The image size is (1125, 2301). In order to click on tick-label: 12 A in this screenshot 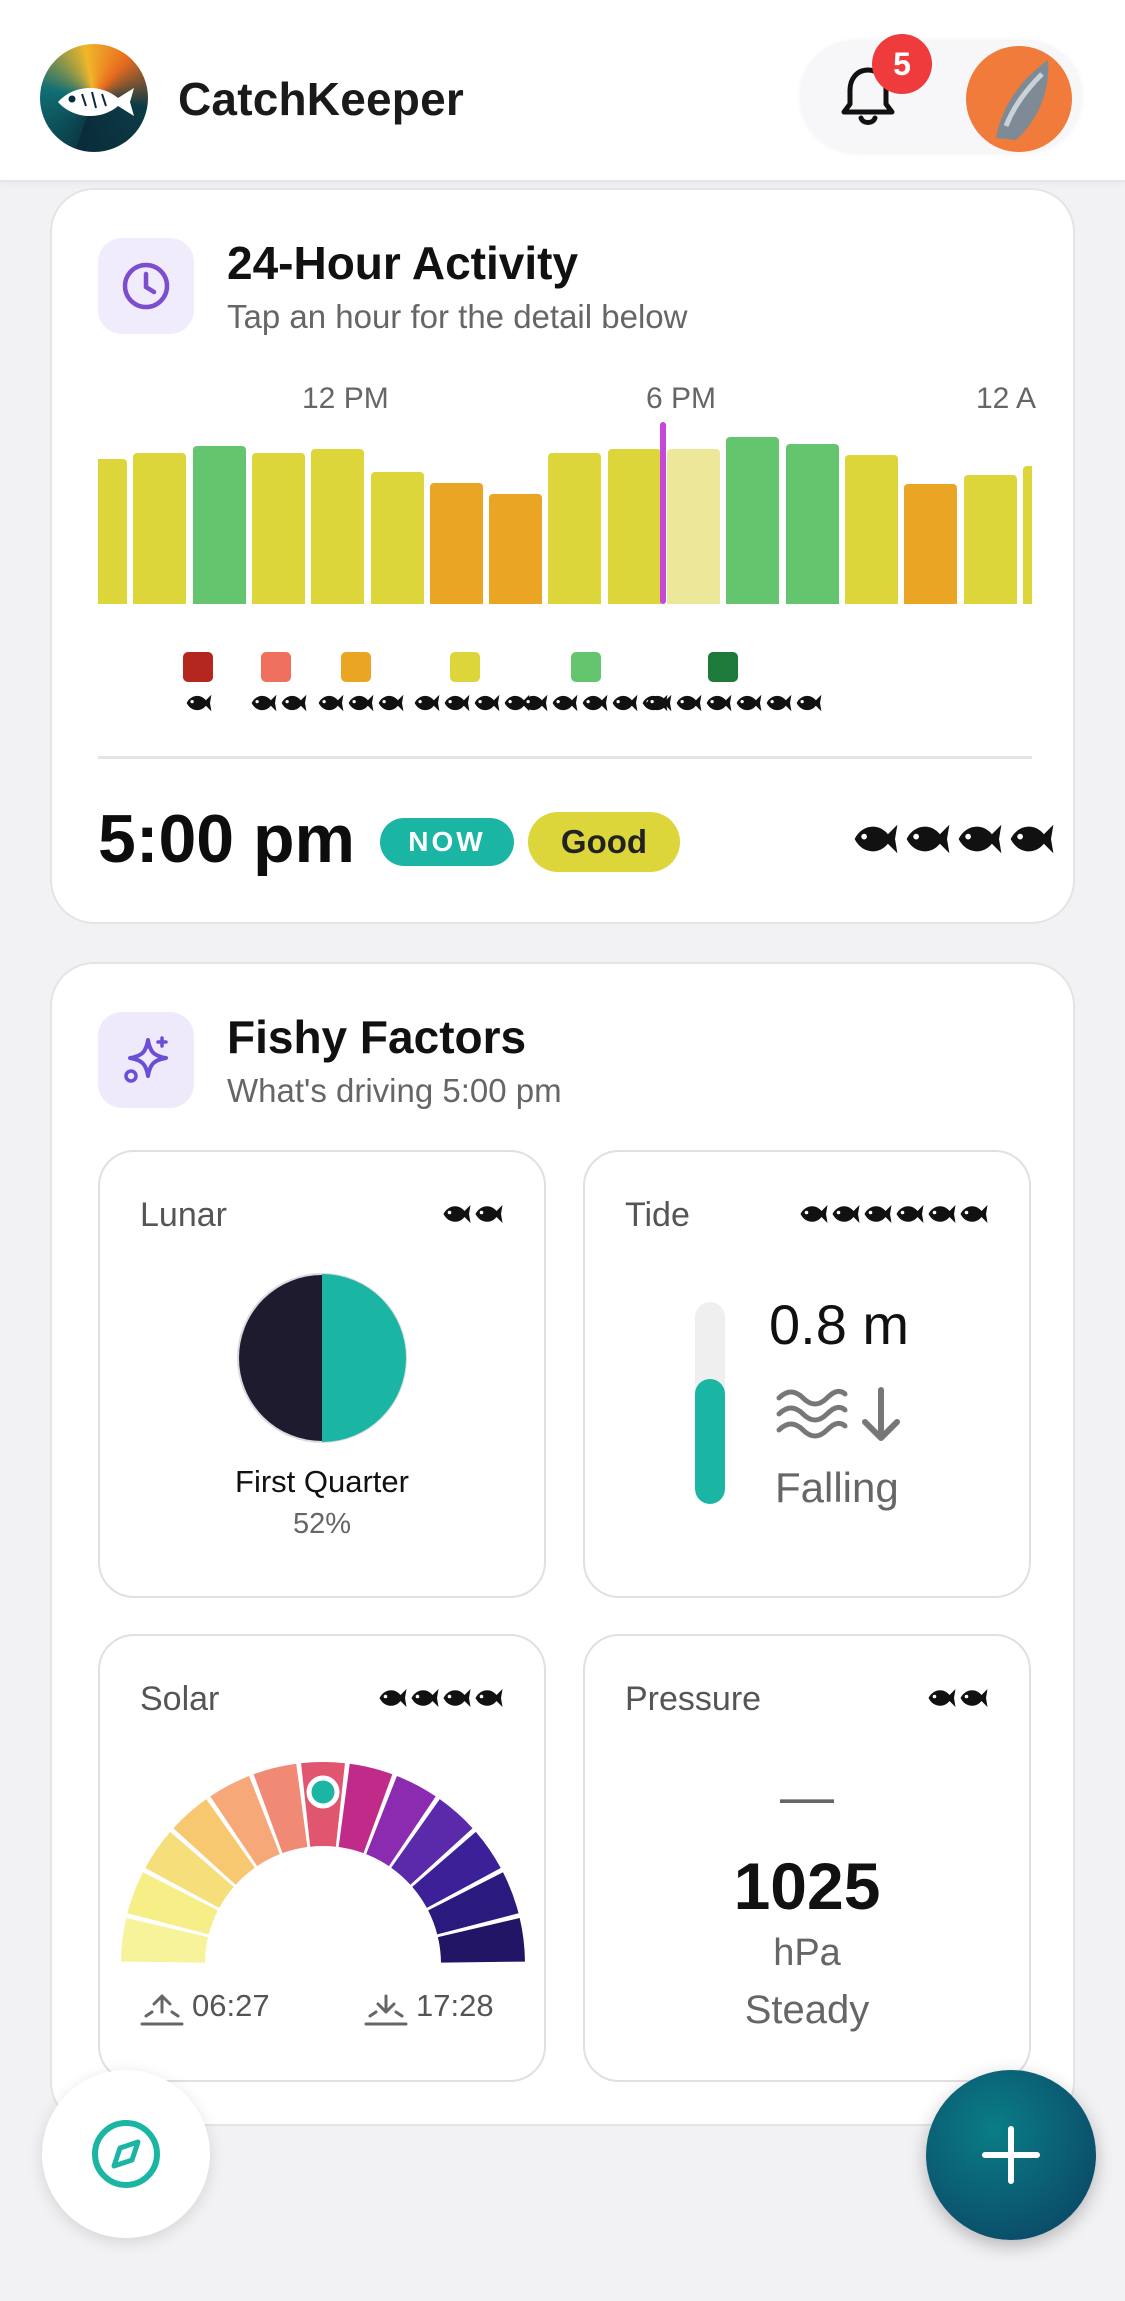, I will do `click(1006, 398)`.